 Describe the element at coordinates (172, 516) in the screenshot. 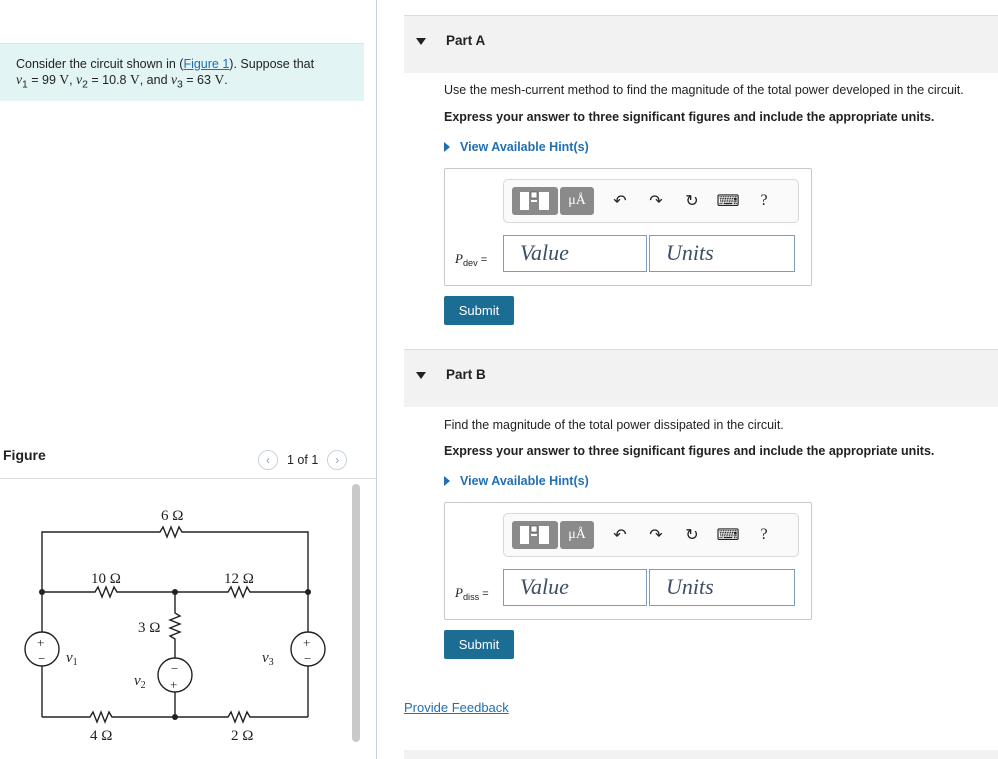

I see `r6-label: 6 Ω` at that location.